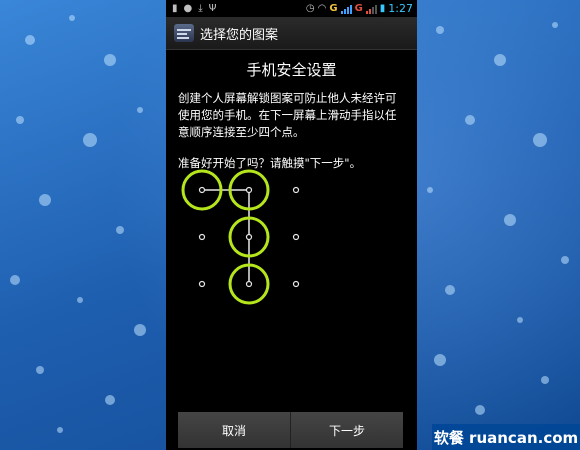 The height and width of the screenshot is (450, 580). I want to click on android-icon: ●, so click(188, 8).